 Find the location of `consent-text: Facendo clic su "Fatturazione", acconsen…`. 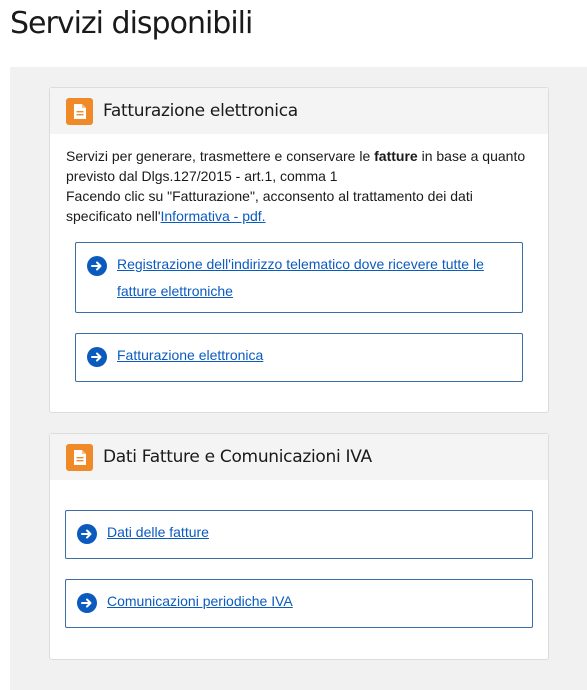

consent-text: Facendo clic su "Fatturazione", acconsen… is located at coordinates (269, 206).